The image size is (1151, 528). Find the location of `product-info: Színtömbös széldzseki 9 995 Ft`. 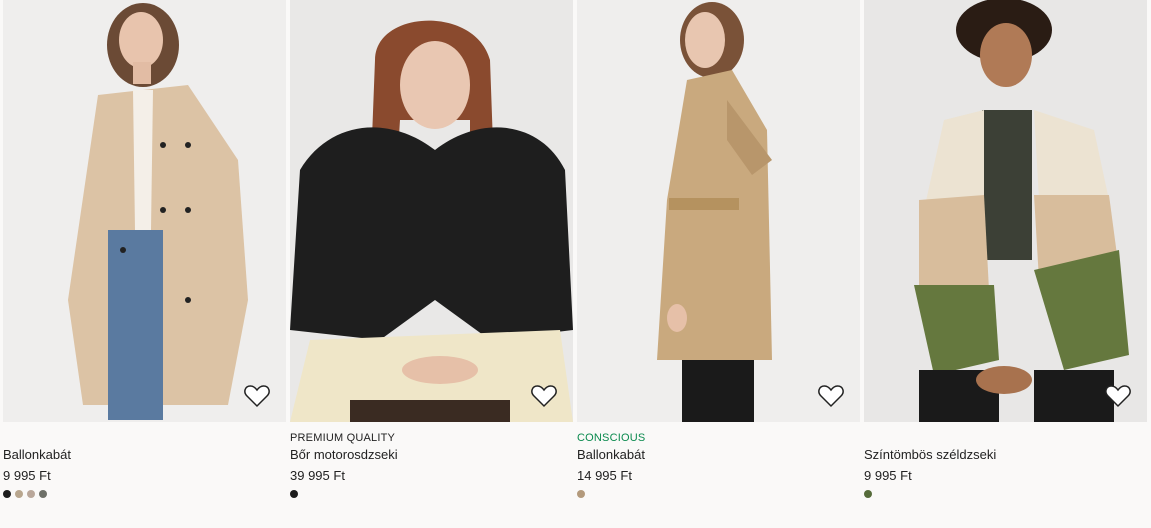

product-info: Színtömbös széldzseki 9 995 Ft is located at coordinates (1005, 475).